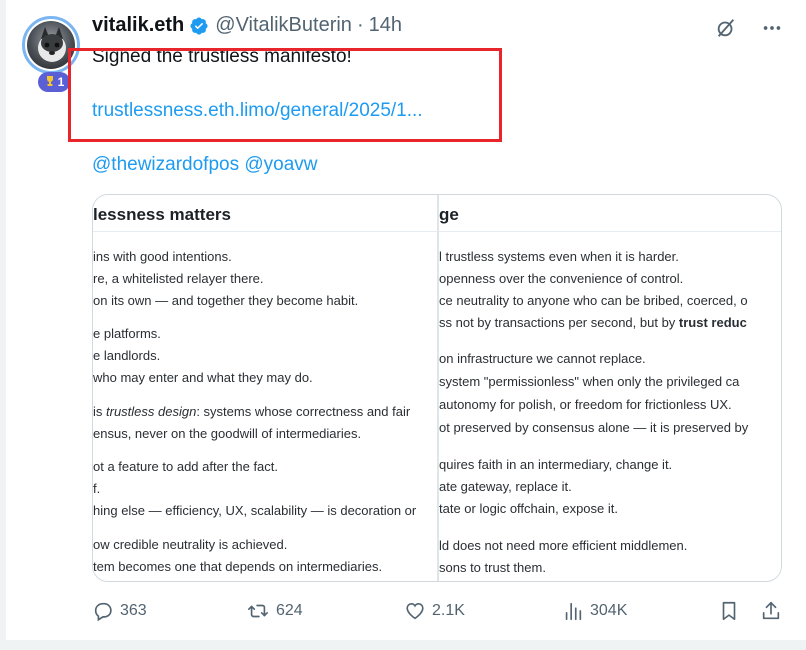 The width and height of the screenshot is (806, 650). Describe the element at coordinates (492, 567) in the screenshot. I see `right-line: sons to trust them.` at that location.